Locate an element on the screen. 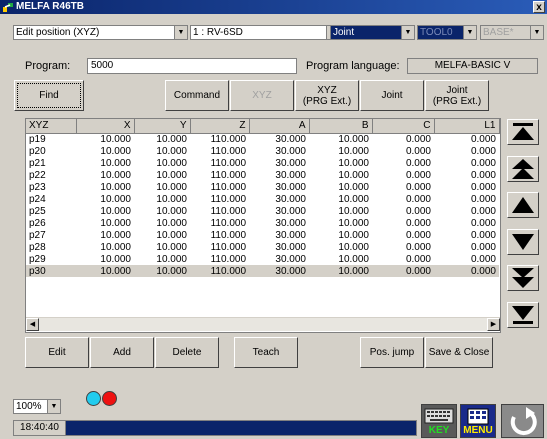  column-header: C is located at coordinates (403, 126).